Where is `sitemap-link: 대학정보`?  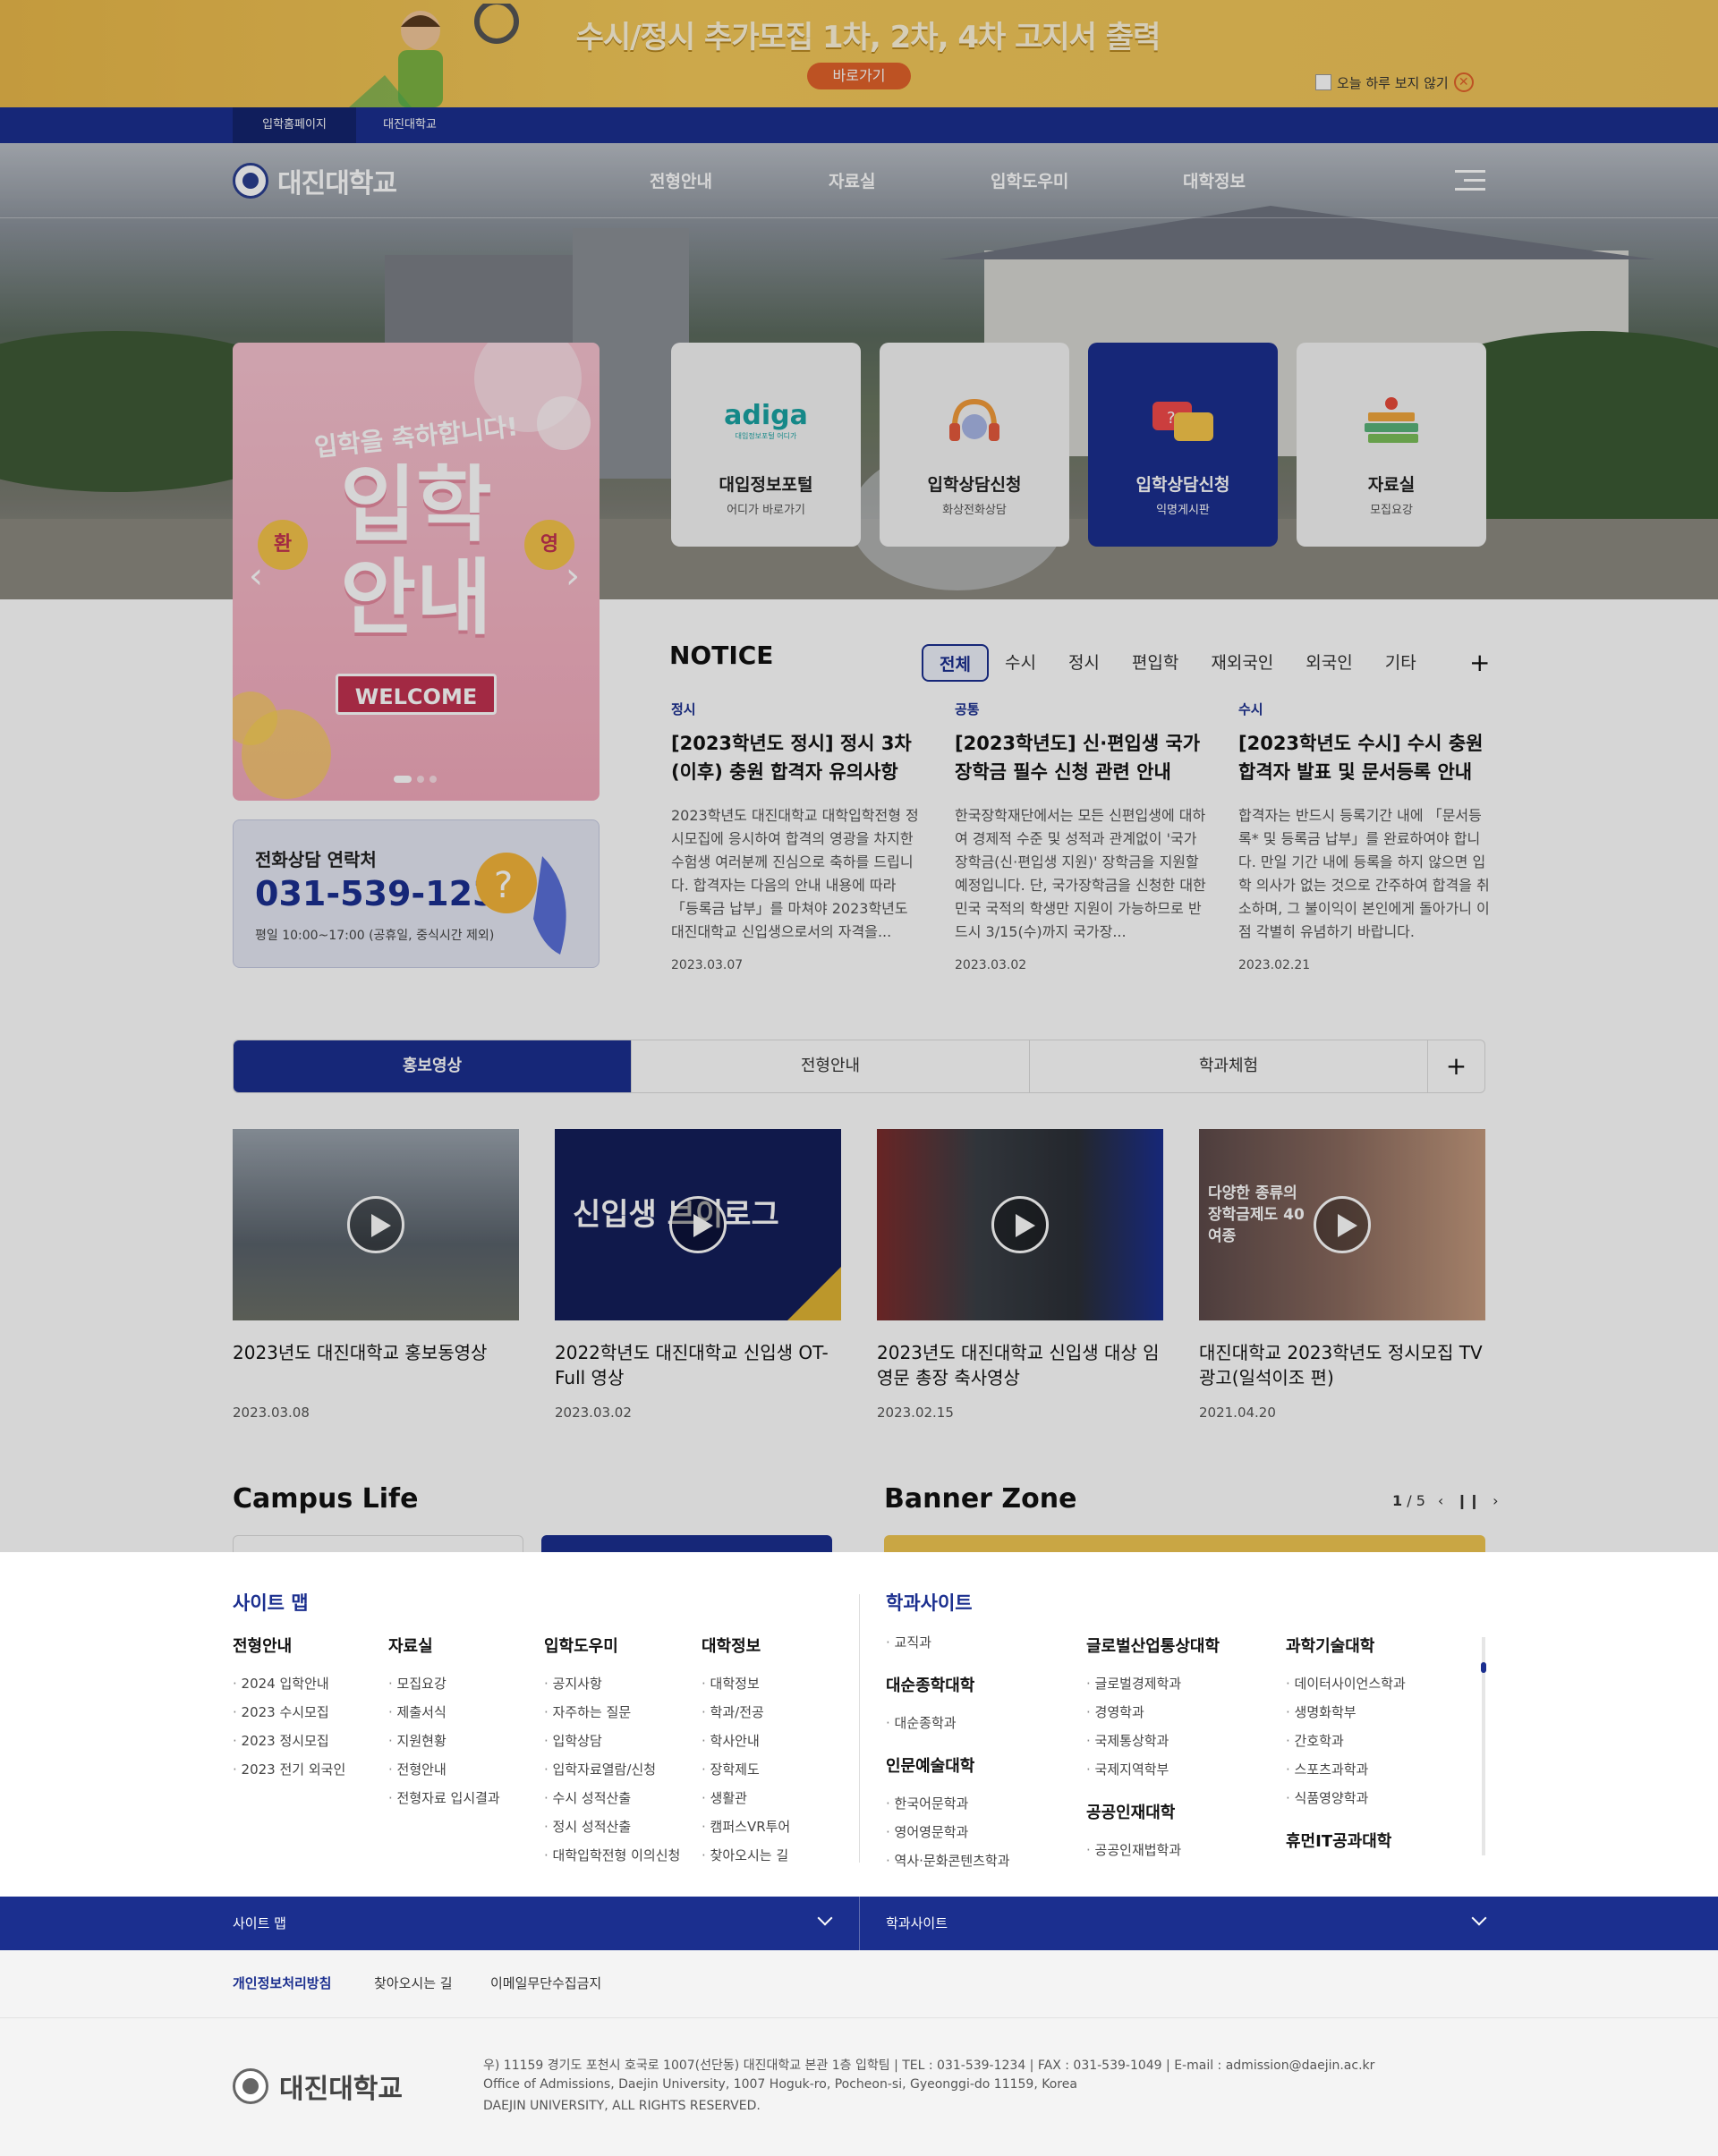 sitemap-link: 대학정보 is located at coordinates (778, 1684).